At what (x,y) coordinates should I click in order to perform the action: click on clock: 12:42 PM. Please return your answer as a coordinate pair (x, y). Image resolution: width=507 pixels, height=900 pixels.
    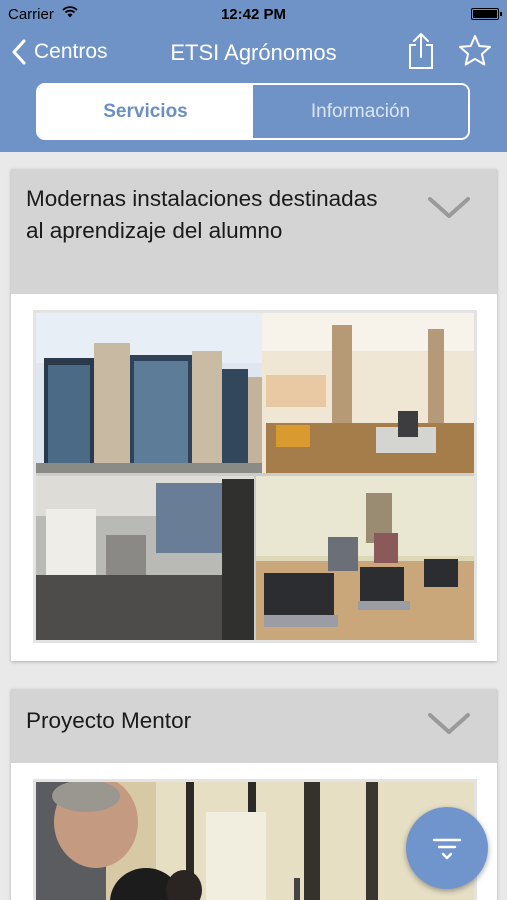
    Looking at the image, I should click on (253, 14).